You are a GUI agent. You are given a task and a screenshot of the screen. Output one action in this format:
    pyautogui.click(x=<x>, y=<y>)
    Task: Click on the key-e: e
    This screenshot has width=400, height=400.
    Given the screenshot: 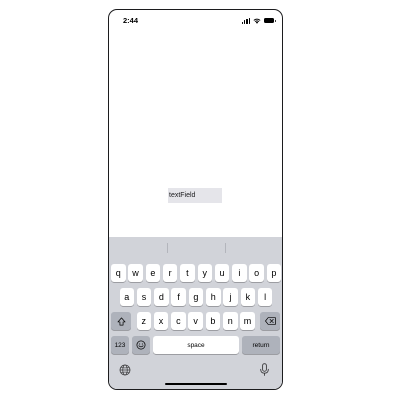 What is the action you would take?
    pyautogui.click(x=153, y=273)
    